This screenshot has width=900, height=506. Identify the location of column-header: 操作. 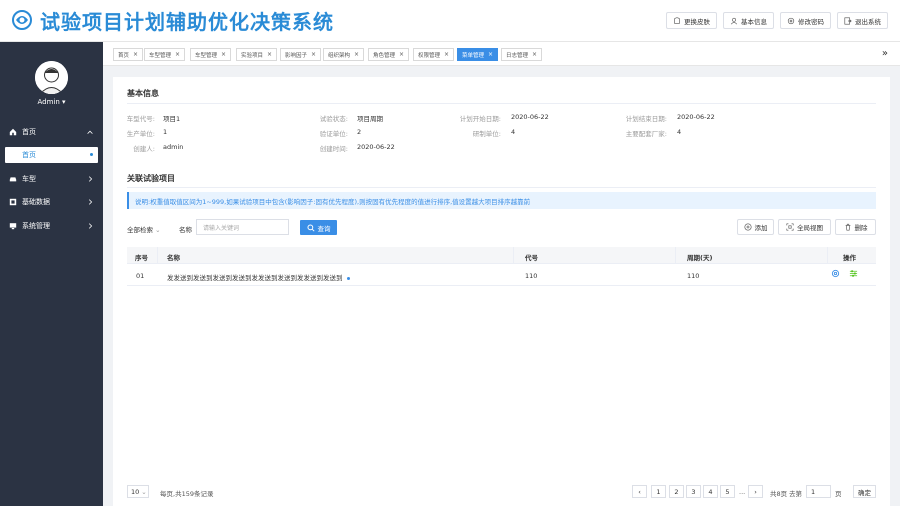
(849, 258).